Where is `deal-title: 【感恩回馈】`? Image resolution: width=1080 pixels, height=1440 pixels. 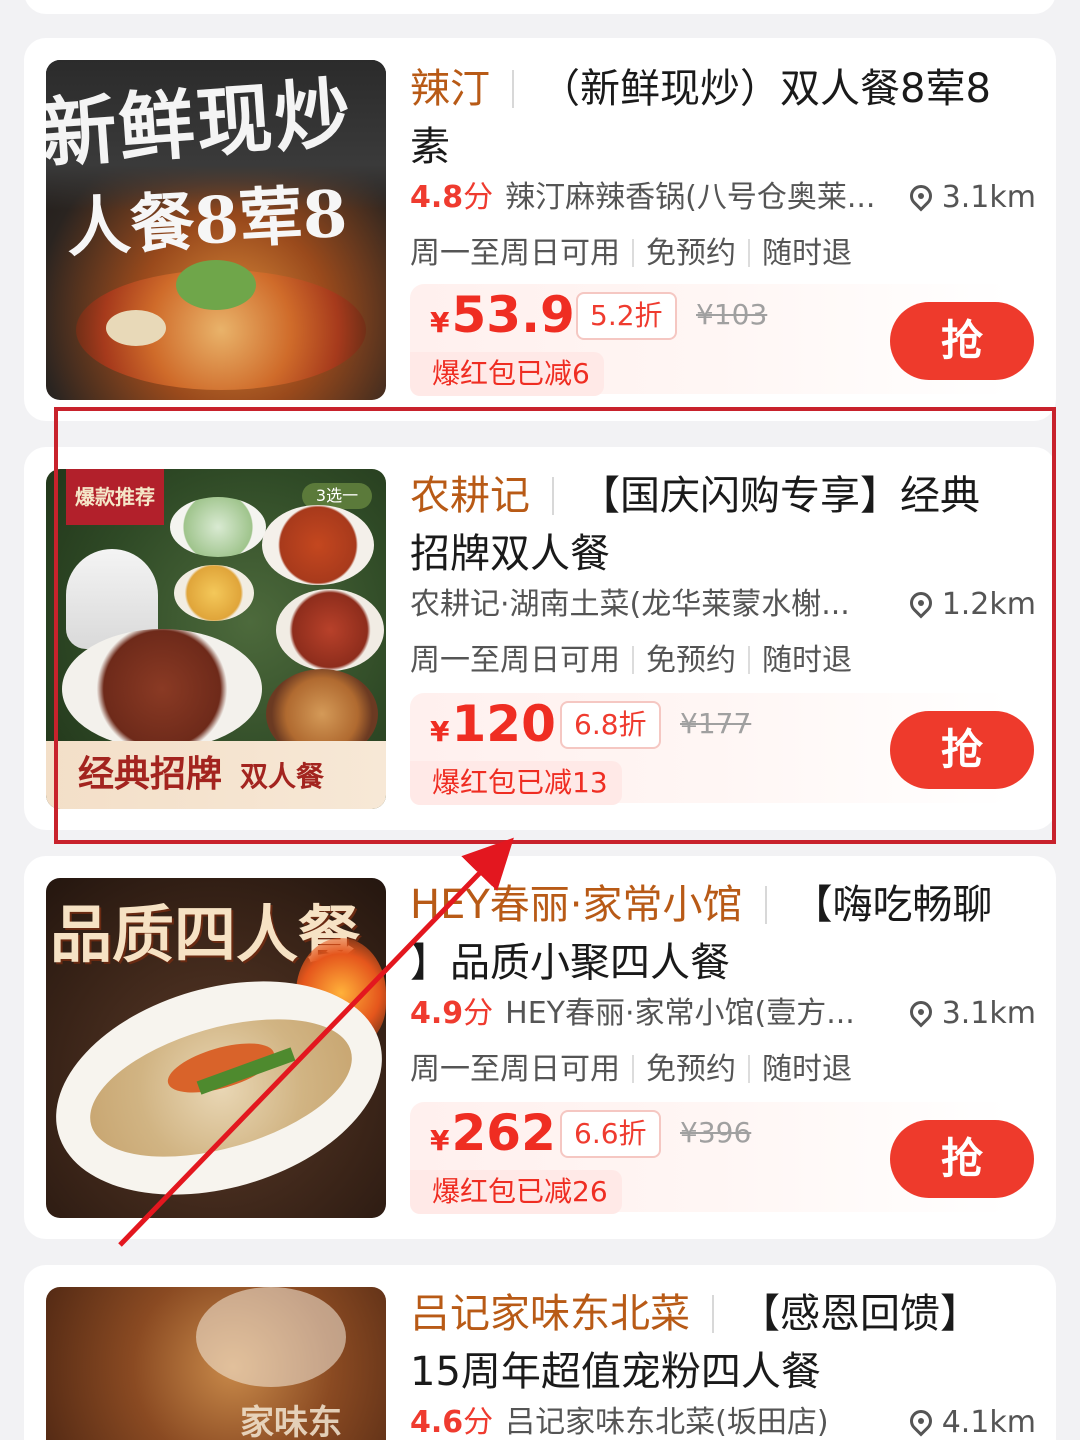
deal-title: 【感恩回馈】 is located at coordinates (860, 1314).